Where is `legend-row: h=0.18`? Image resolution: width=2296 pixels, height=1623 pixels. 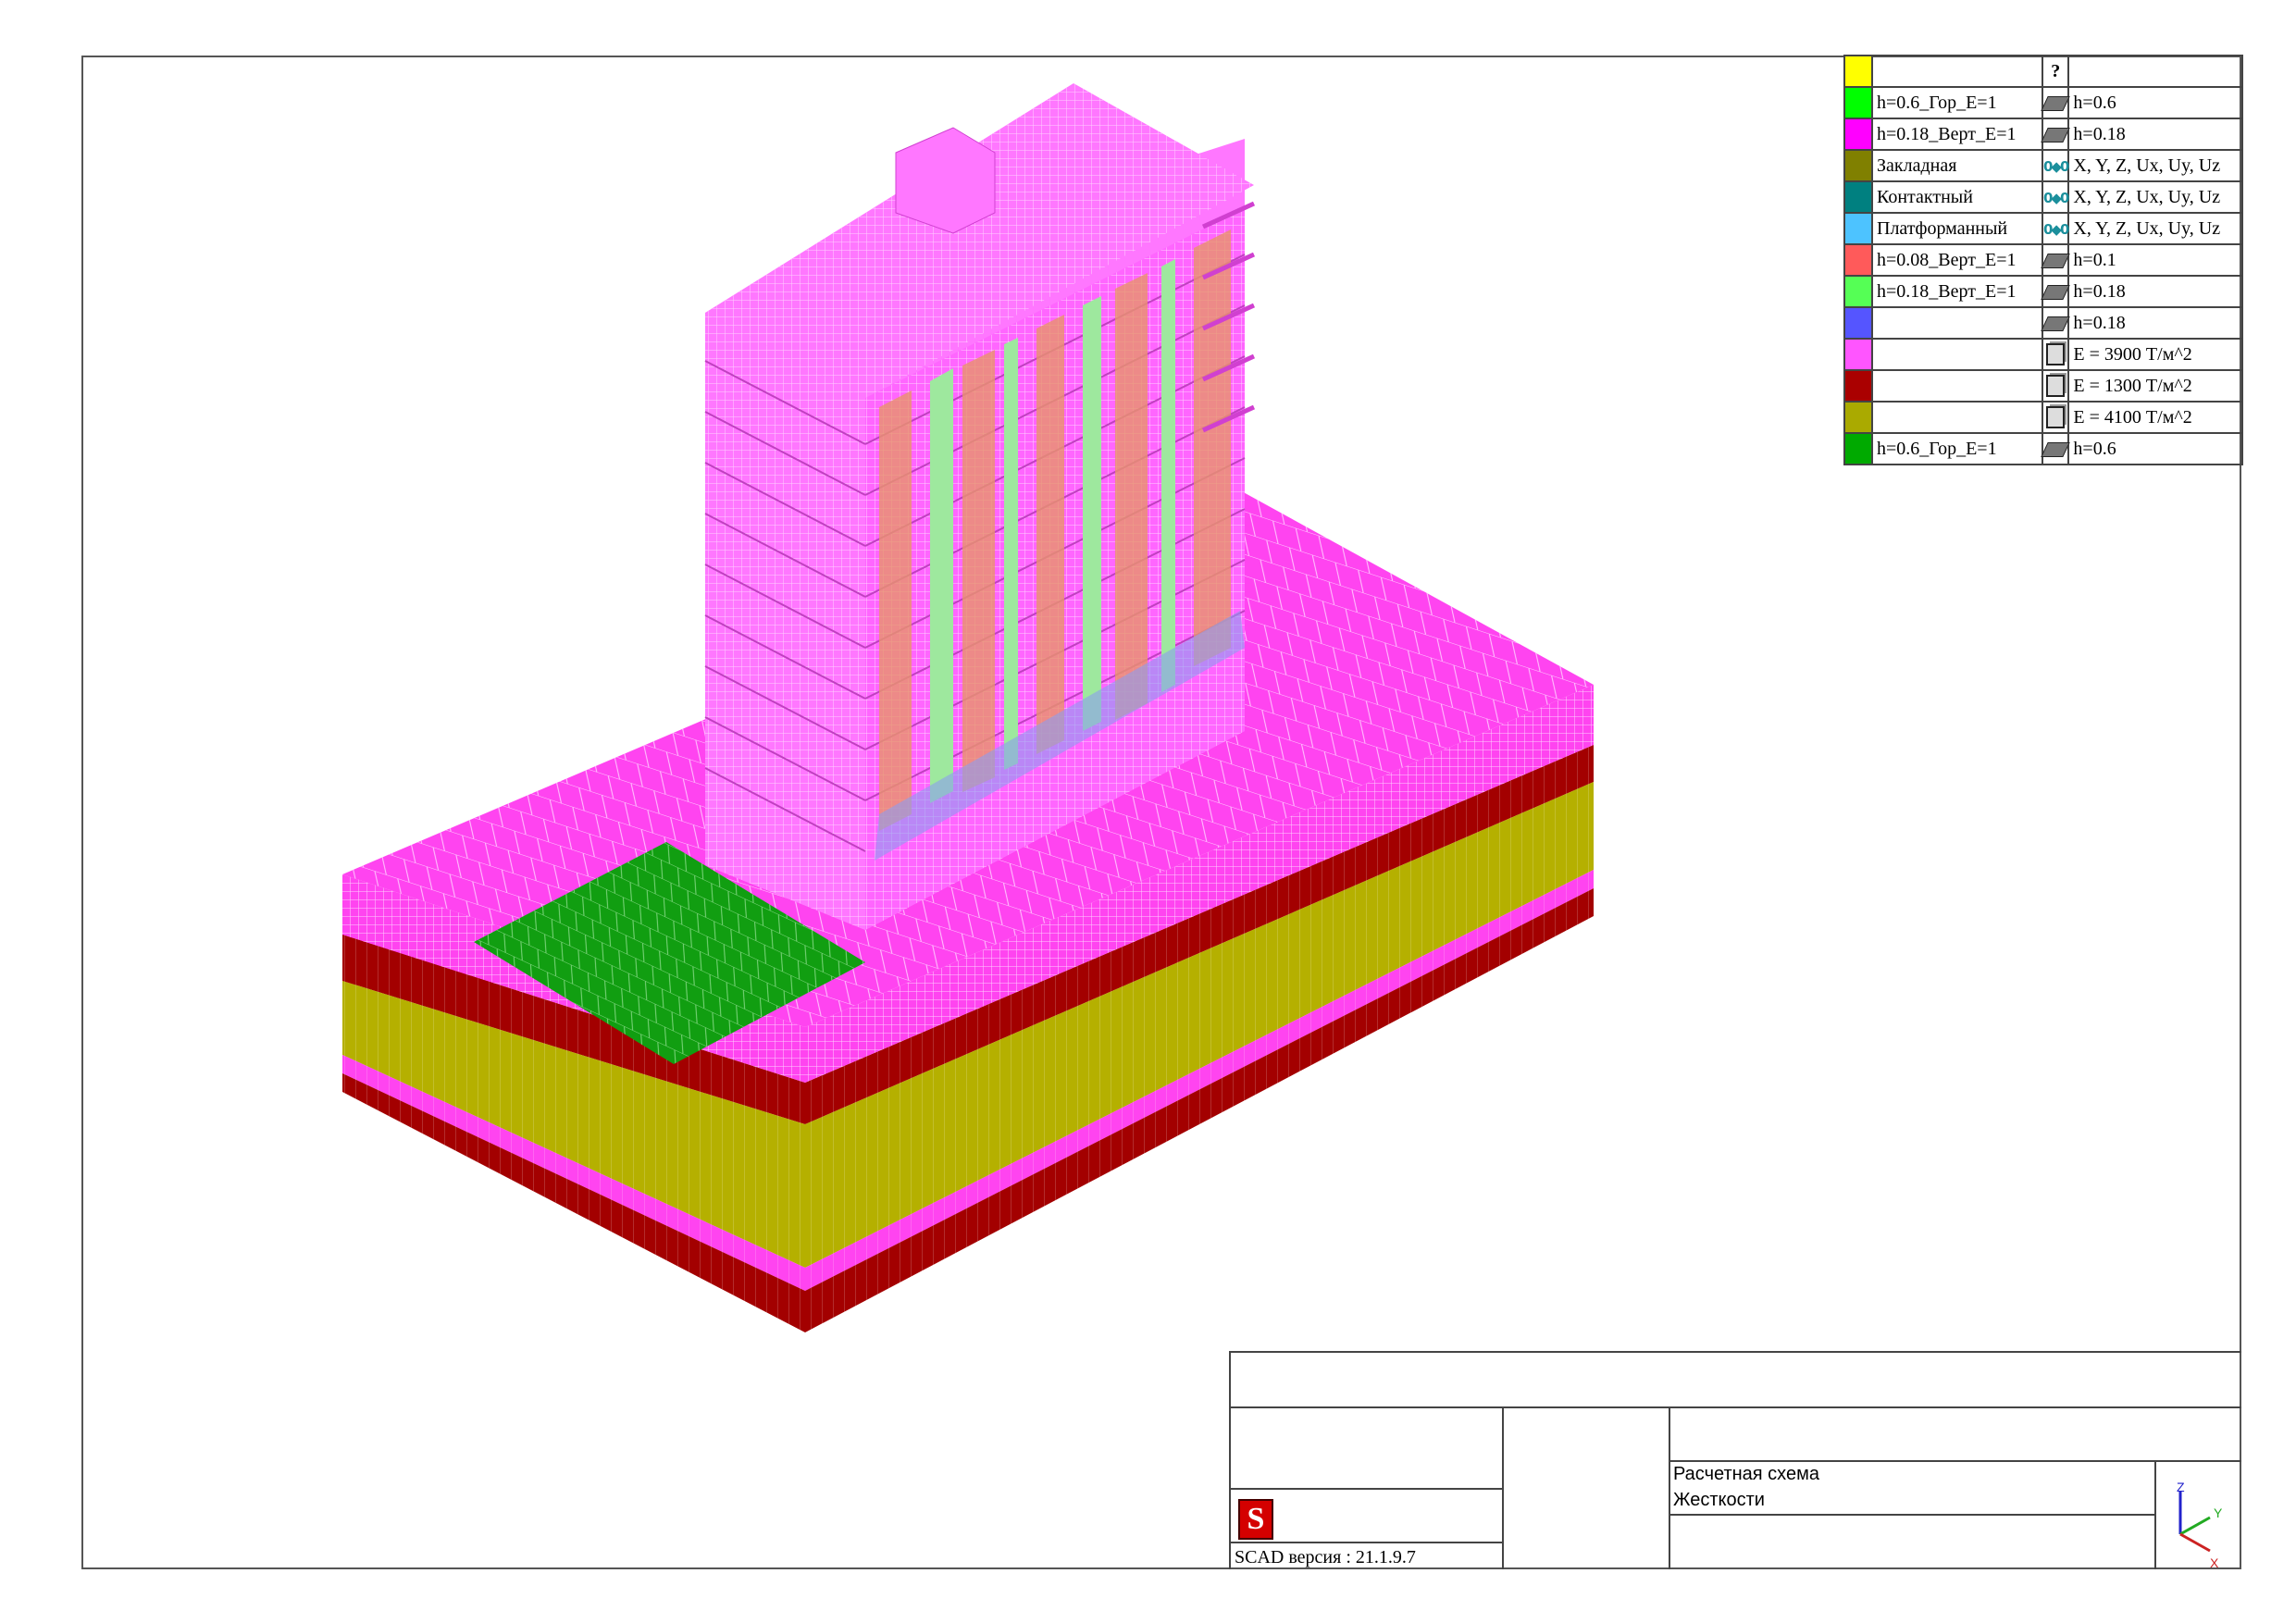
legend-row: h=0.18 is located at coordinates (2044, 323).